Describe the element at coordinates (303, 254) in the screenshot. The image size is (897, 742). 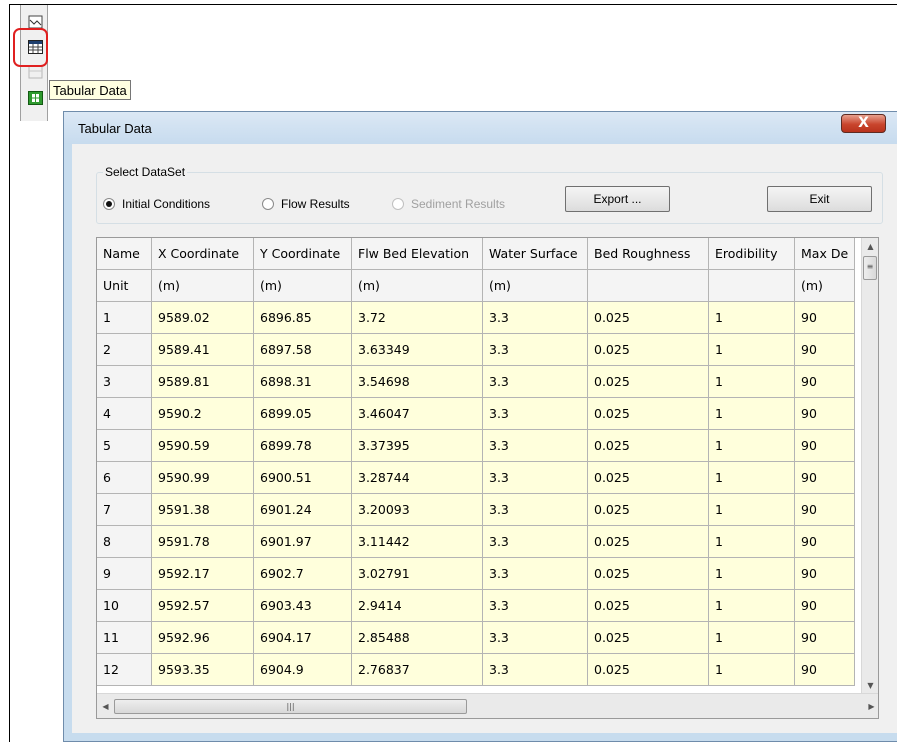
I see `column-header: Y Coordinate` at that location.